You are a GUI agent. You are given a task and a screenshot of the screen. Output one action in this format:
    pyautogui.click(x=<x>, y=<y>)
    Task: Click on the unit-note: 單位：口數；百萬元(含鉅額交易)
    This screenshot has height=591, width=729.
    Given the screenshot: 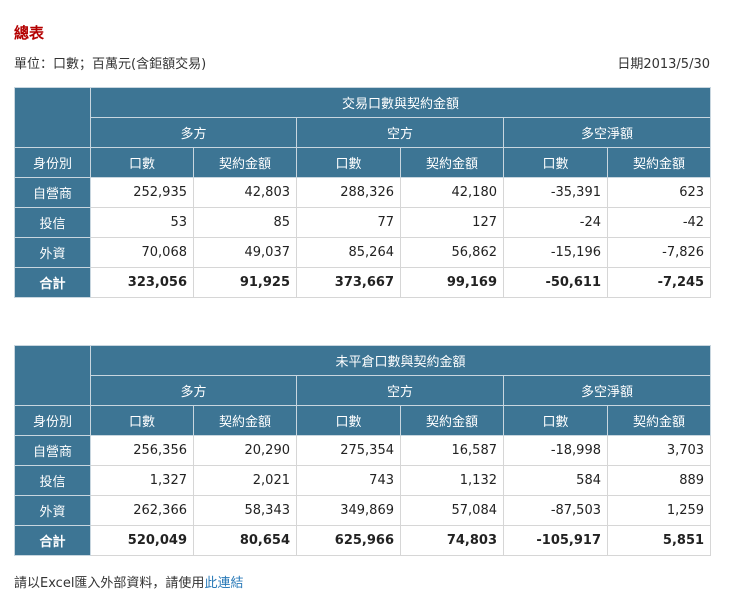 What is the action you would take?
    pyautogui.click(x=110, y=64)
    